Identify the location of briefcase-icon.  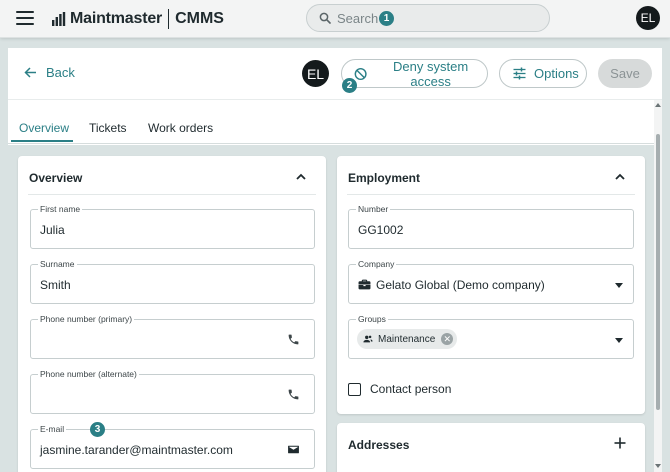
(364, 284).